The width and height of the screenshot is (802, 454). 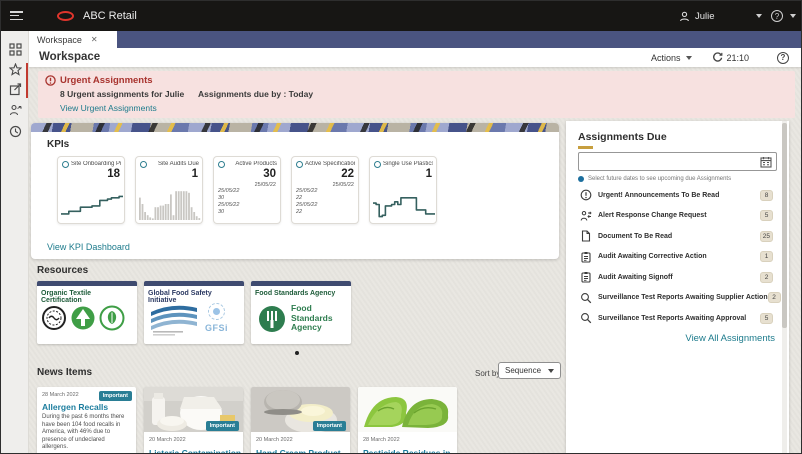 What do you see at coordinates (274, 440) in the screenshot?
I see `news-date: 20 March 2022` at bounding box center [274, 440].